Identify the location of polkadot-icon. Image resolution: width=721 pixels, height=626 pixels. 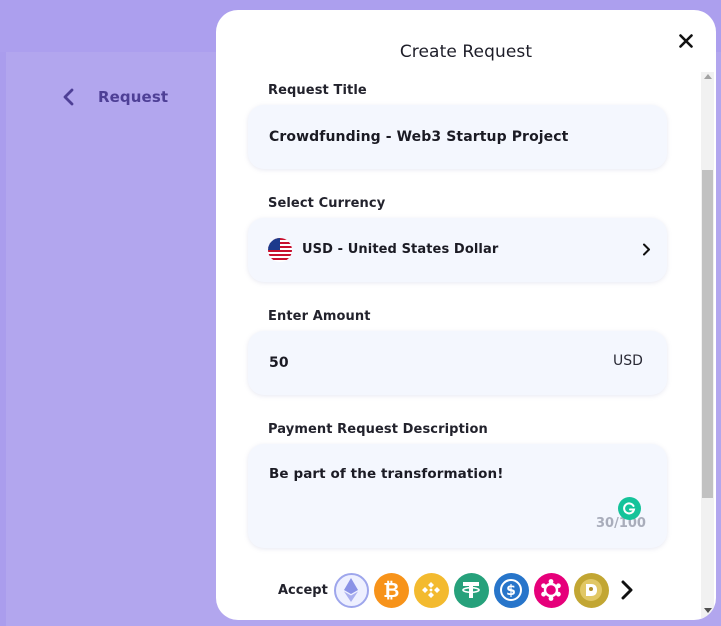
(551, 590).